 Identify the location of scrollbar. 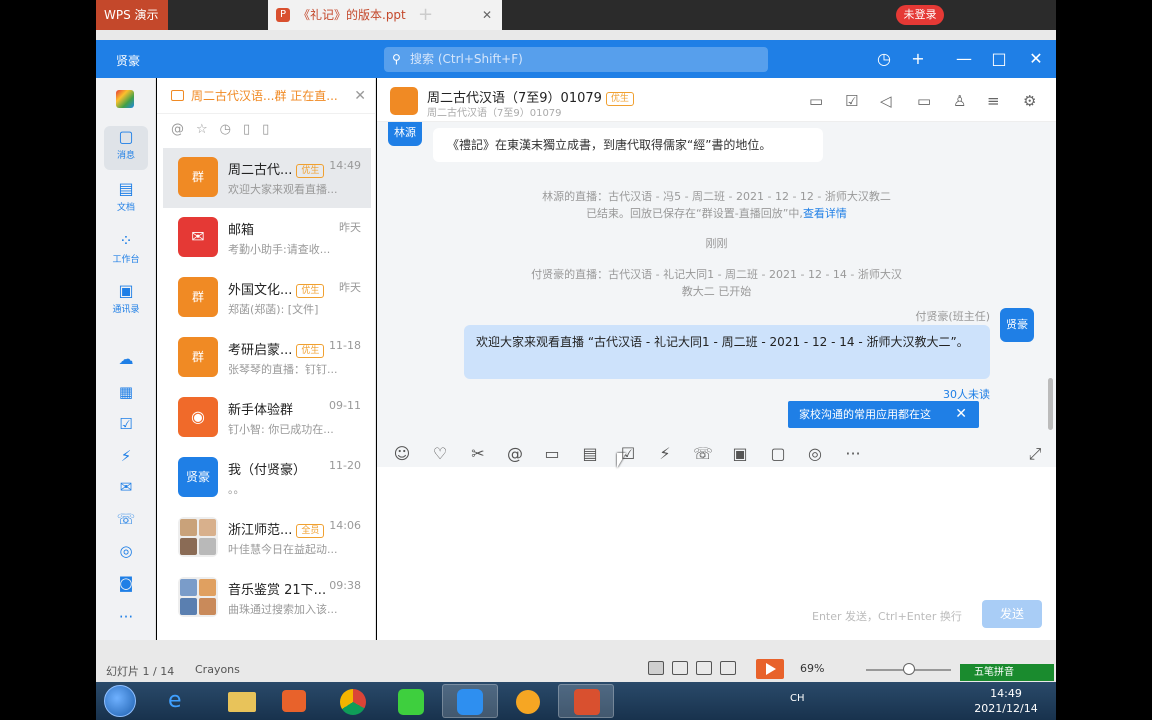
(1050, 404).